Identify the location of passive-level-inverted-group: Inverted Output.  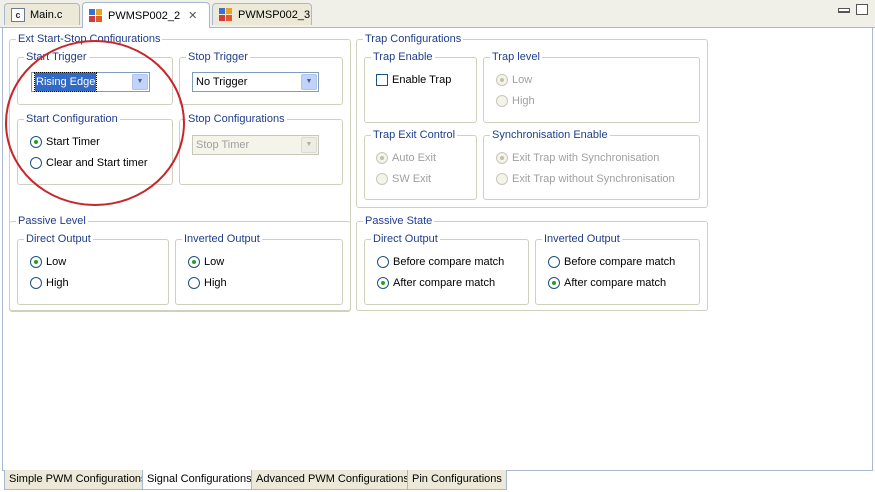
(259, 268).